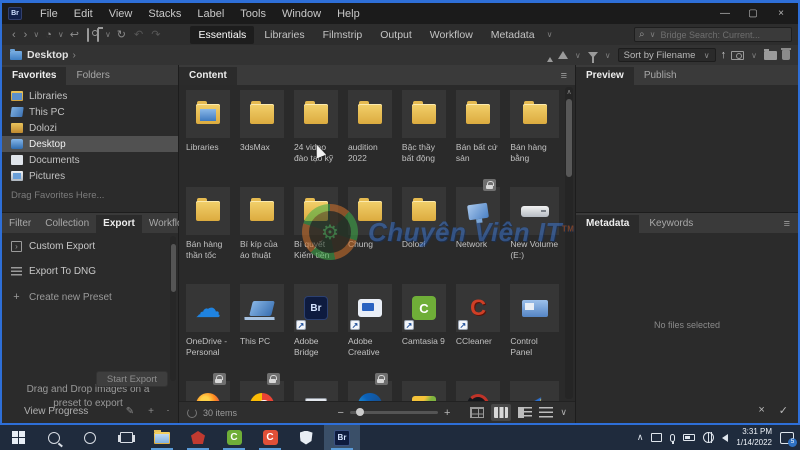 The width and height of the screenshot is (800, 450). Describe the element at coordinates (569, 243) in the screenshot. I see `content-scrollbar: ∧` at that location.